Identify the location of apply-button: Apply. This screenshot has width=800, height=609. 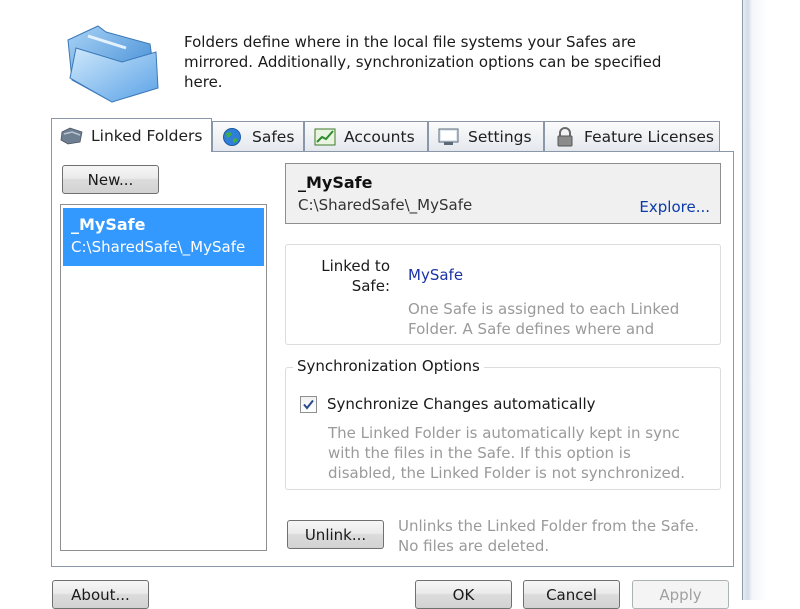
(680, 594).